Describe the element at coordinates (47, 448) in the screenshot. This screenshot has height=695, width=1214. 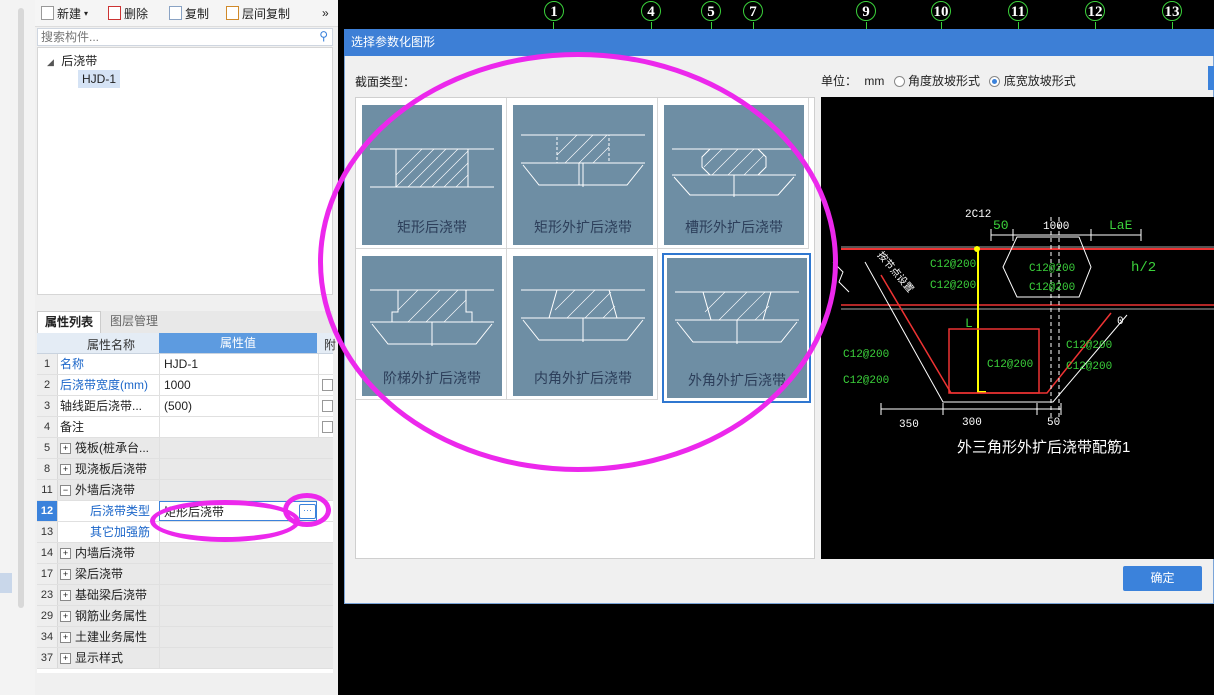
I see `row-number: 5` at that location.